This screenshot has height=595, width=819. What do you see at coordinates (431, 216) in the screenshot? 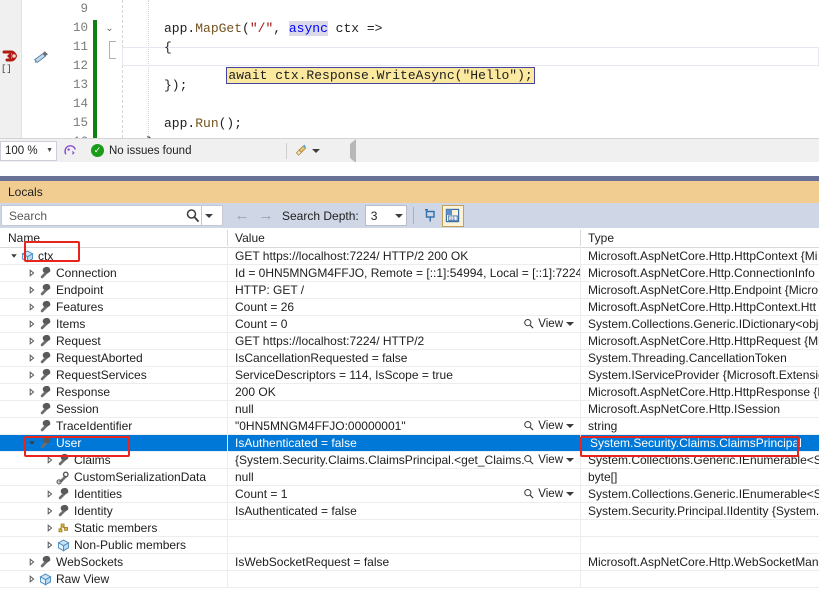
I see `pin-to-source-button` at bounding box center [431, 216].